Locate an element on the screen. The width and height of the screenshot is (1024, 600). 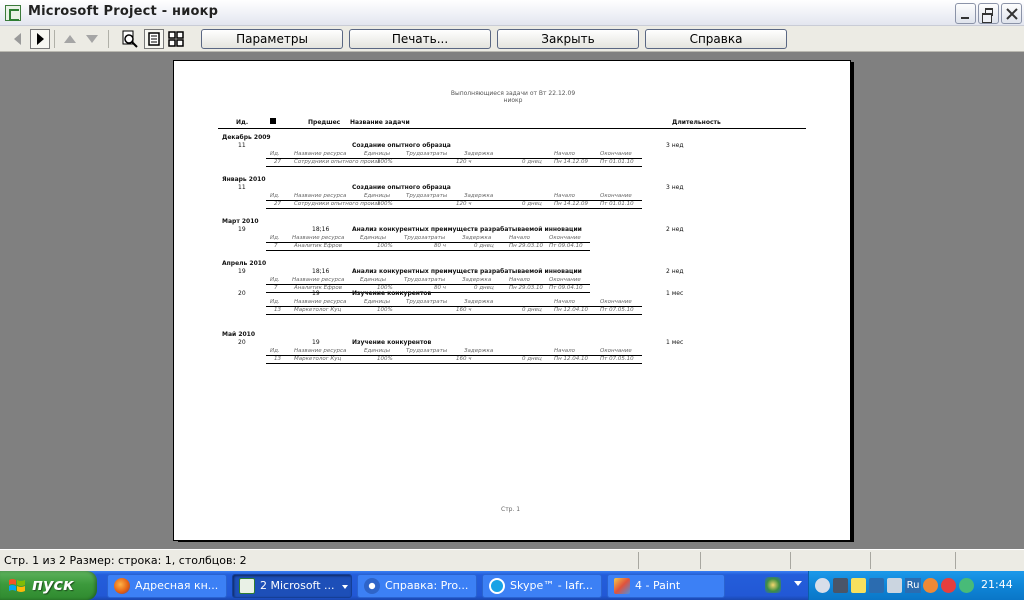
close-preview-button: Закрыть is located at coordinates (568, 39).